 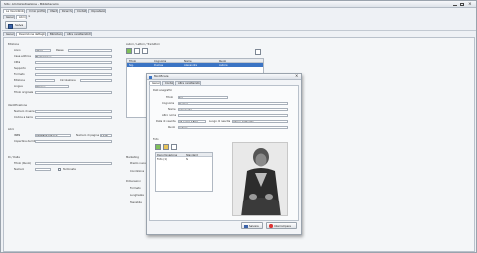 I want to click on codice-barre-label: Codice a barre, so click(x=23, y=117).